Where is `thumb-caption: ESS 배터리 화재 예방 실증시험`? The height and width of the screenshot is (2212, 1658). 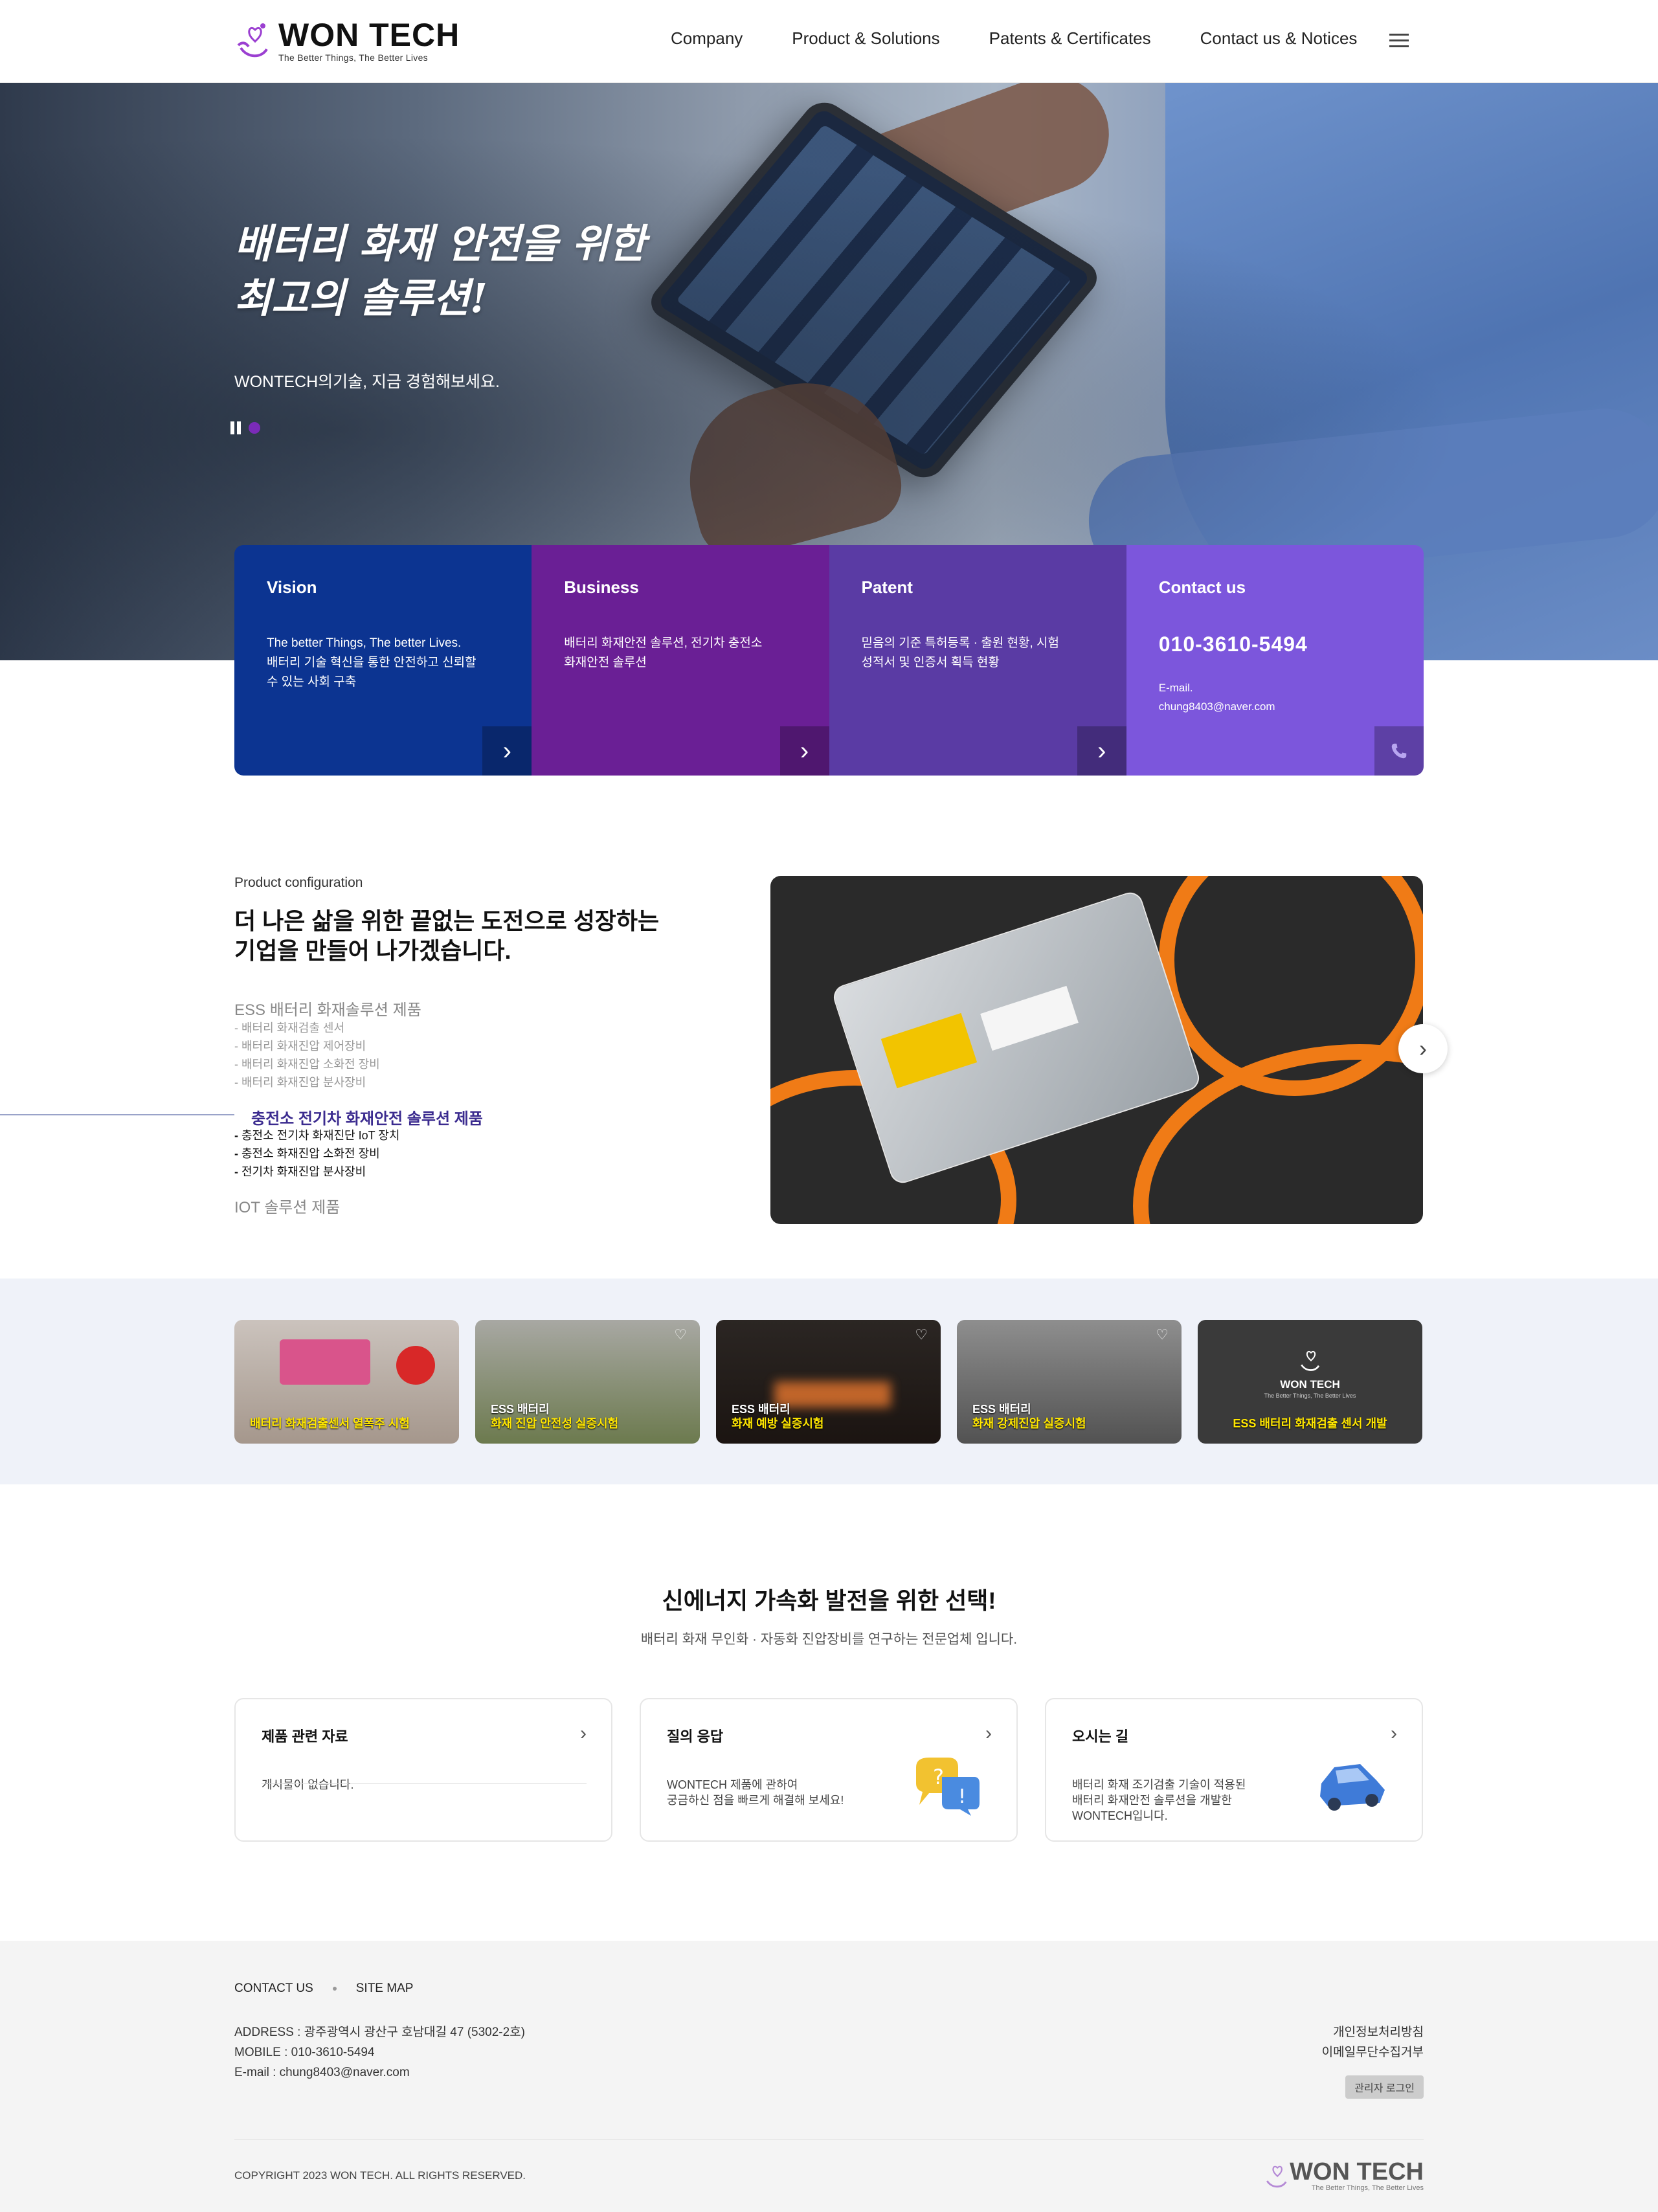 thumb-caption: ESS 배터리 화재 예방 실증시험 is located at coordinates (778, 1416).